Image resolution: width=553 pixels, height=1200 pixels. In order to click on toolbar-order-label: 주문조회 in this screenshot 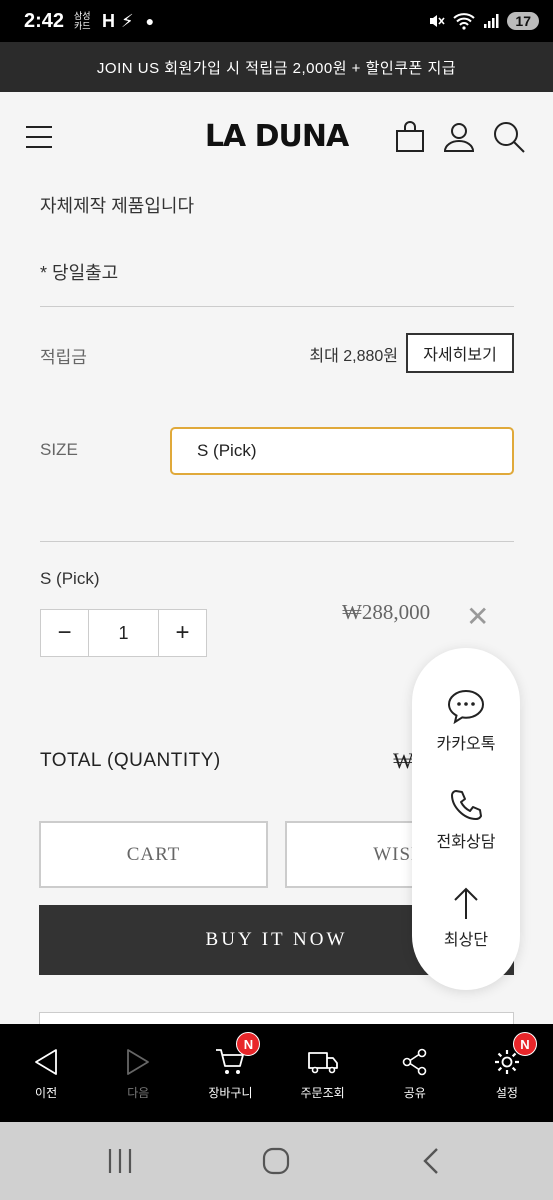, I will do `click(322, 1093)`.